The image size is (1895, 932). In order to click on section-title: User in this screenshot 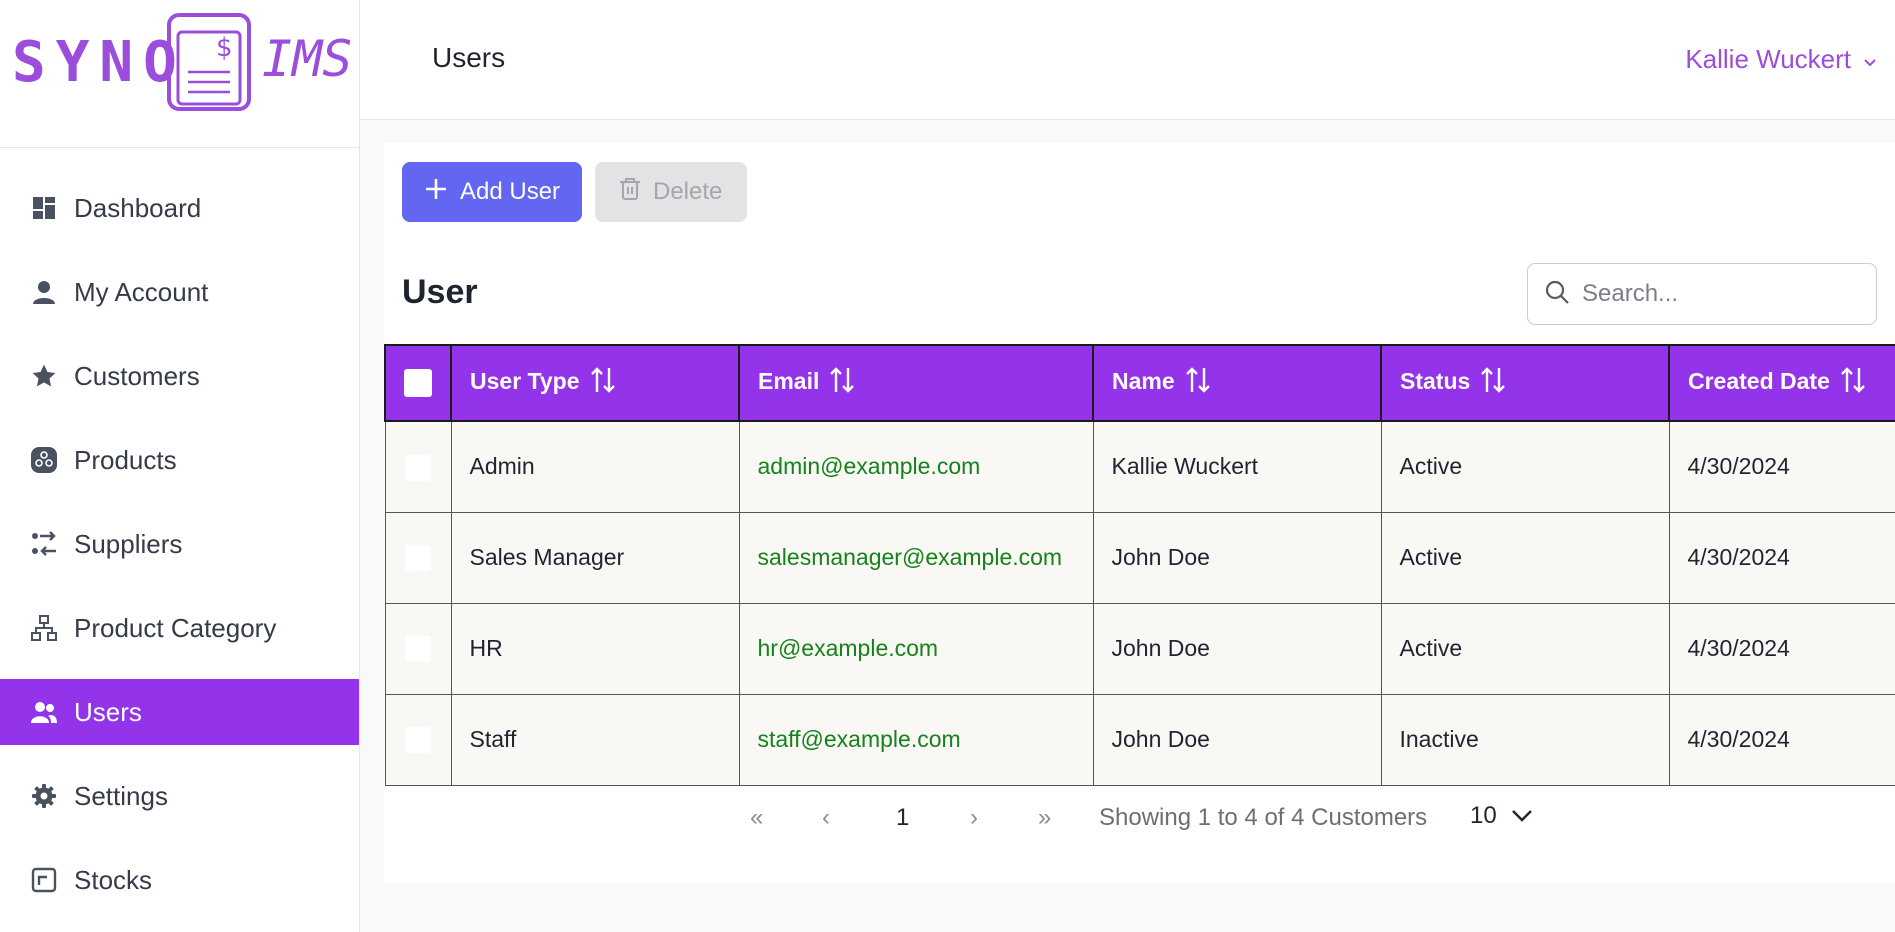, I will do `click(440, 292)`.